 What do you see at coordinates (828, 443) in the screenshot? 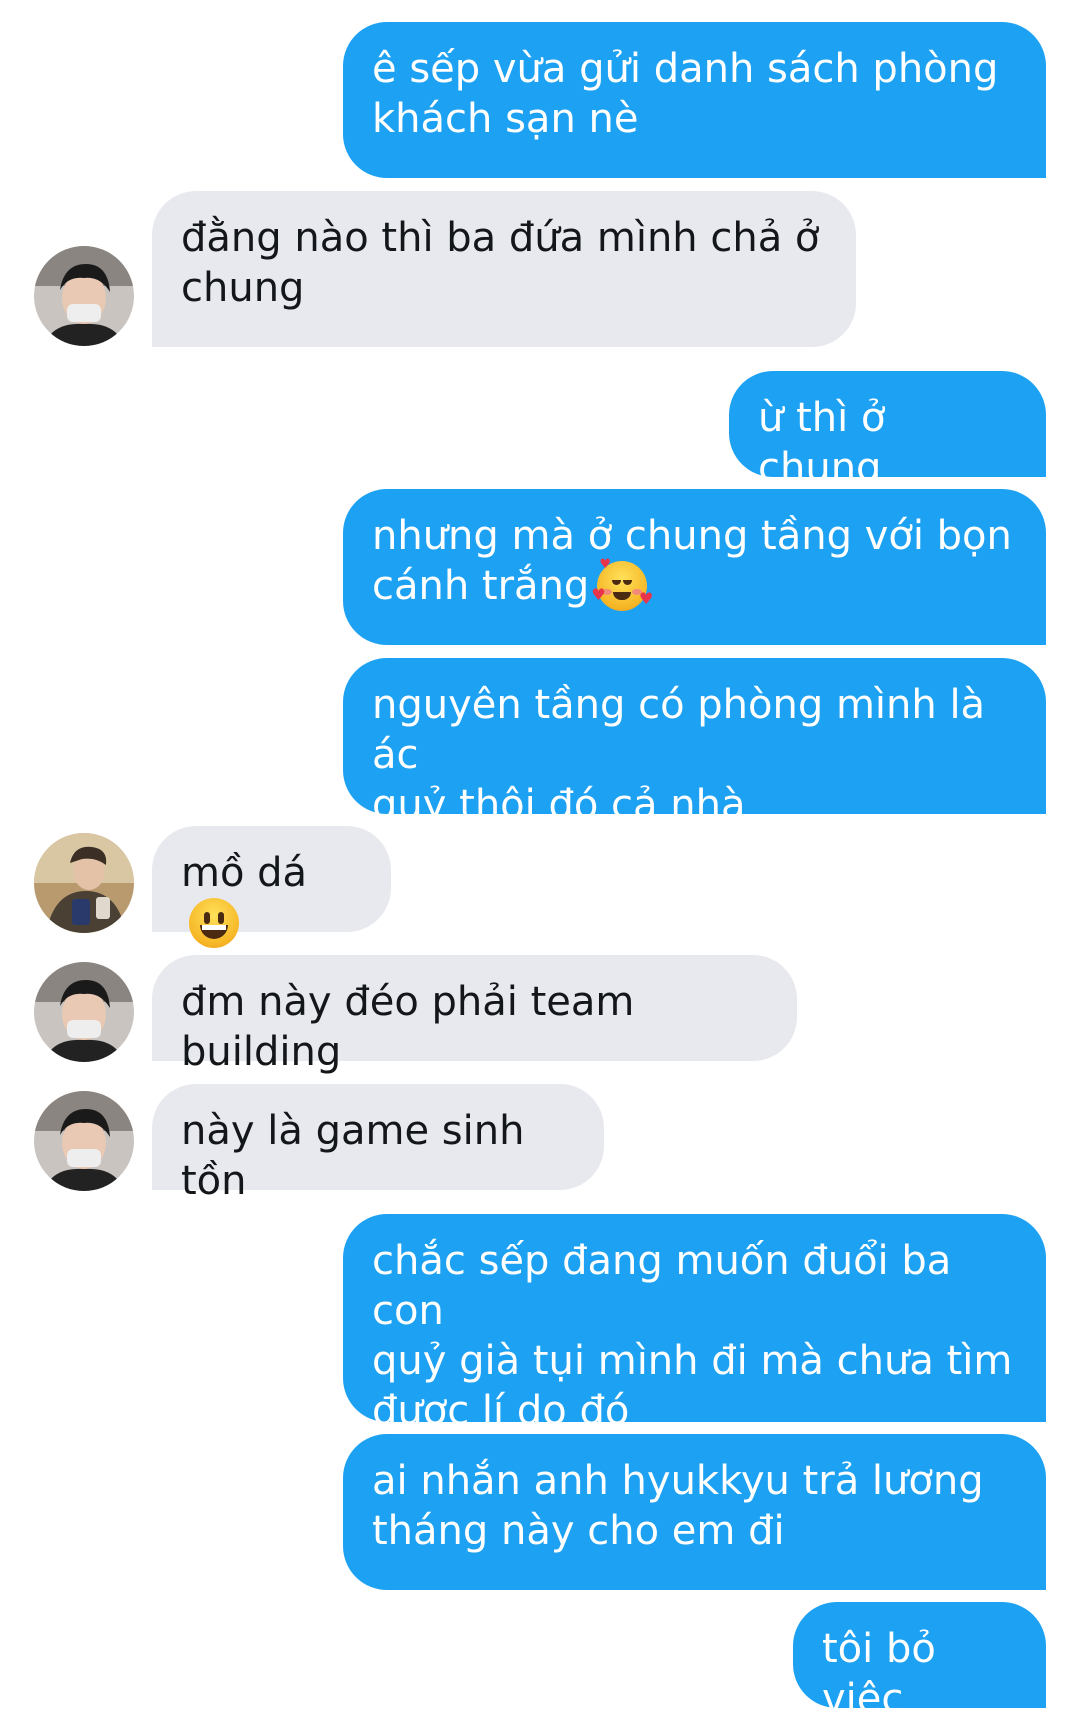
I see `message-text: ừ thì ở chung` at bounding box center [828, 443].